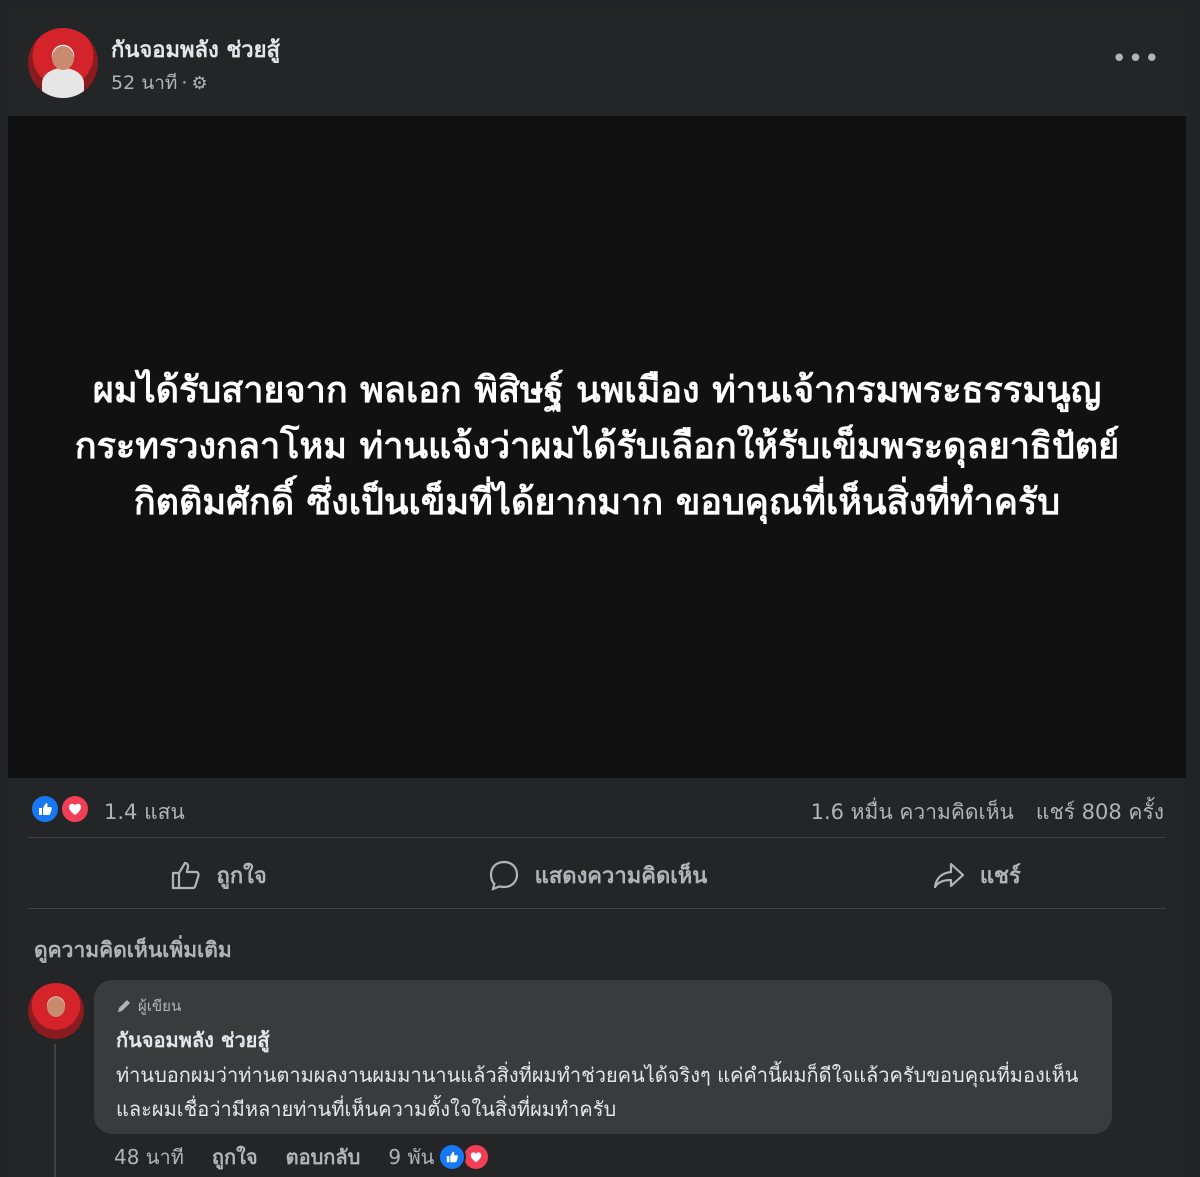 This screenshot has height=1177, width=1200. I want to click on view-more-comments-link: ดูความคิดเห็นเพิ่มเติม, so click(133, 950).